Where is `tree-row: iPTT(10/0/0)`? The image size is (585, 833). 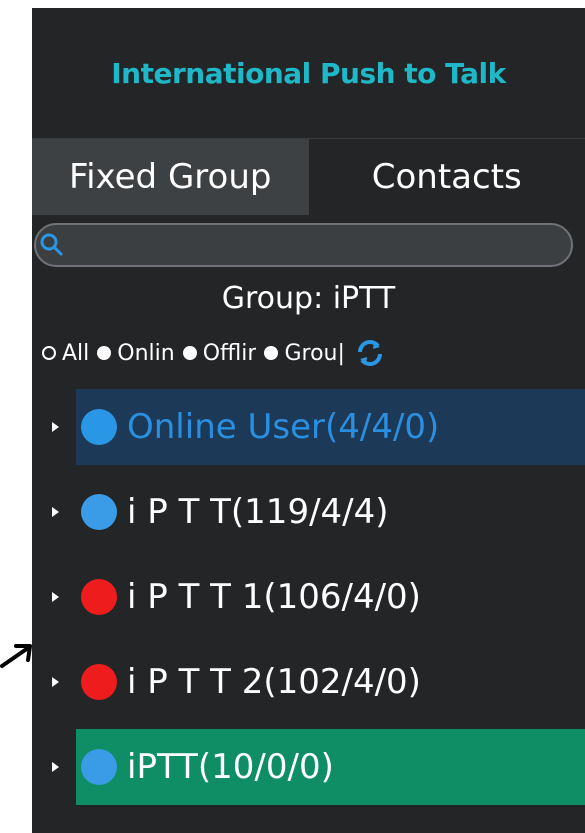
tree-row: iPTT(10/0/0) is located at coordinates (308, 767).